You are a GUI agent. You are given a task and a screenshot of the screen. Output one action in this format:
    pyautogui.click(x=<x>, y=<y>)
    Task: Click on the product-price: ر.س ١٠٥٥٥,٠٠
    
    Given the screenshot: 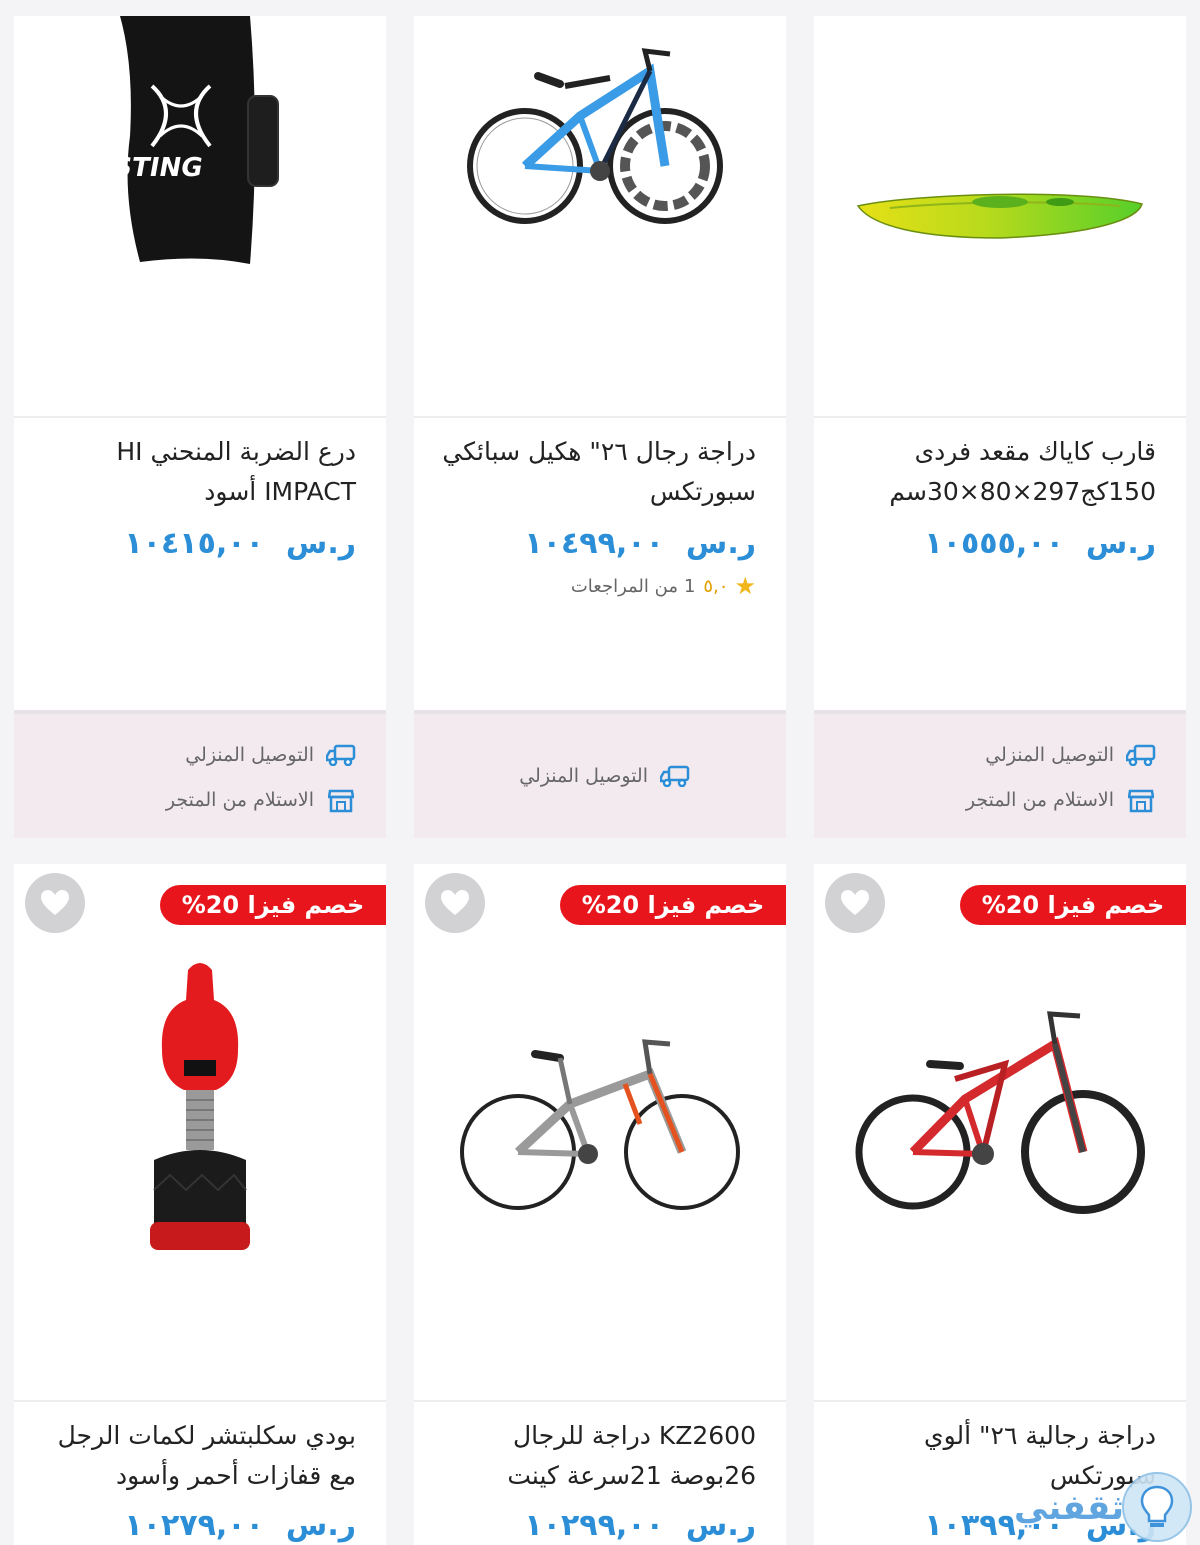 What is the action you would take?
    pyautogui.click(x=1040, y=543)
    